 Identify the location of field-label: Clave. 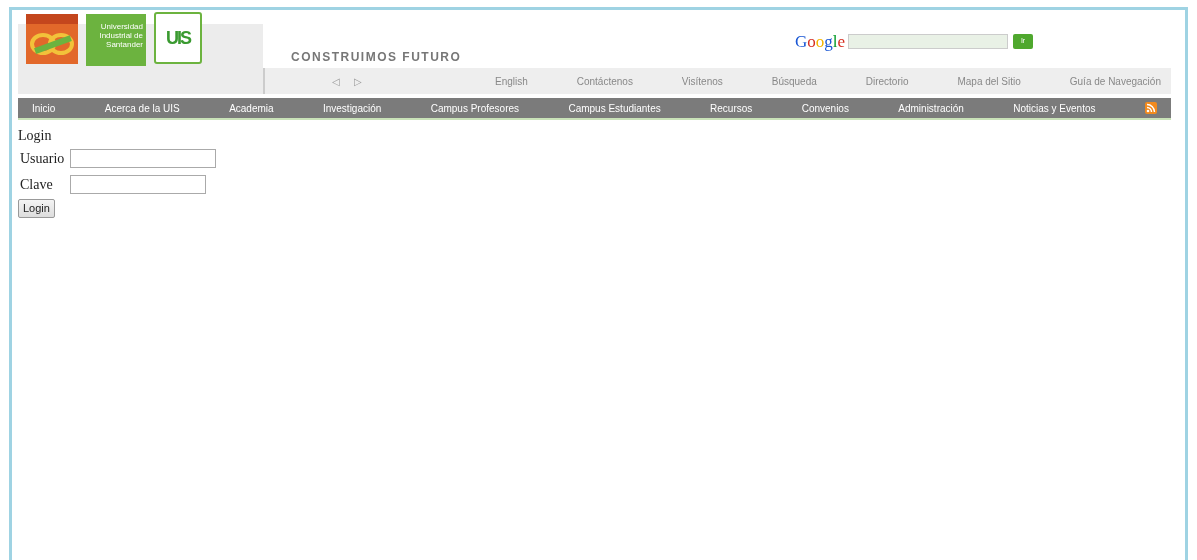
(37, 185).